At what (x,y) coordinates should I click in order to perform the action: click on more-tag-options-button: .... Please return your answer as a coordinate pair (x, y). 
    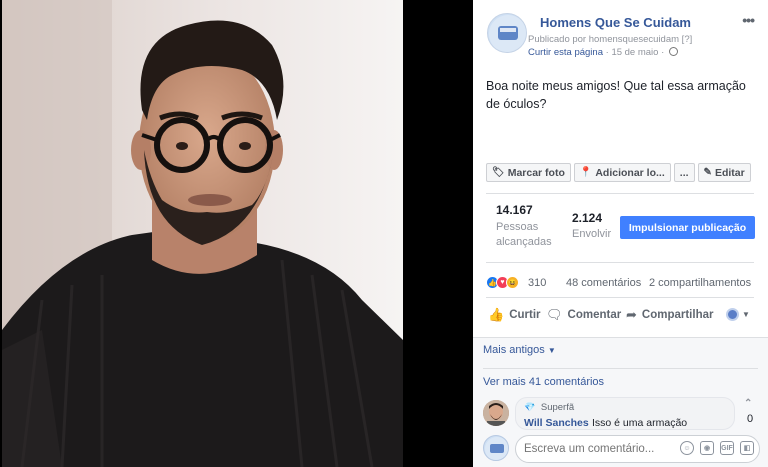
    Looking at the image, I should click on (684, 172).